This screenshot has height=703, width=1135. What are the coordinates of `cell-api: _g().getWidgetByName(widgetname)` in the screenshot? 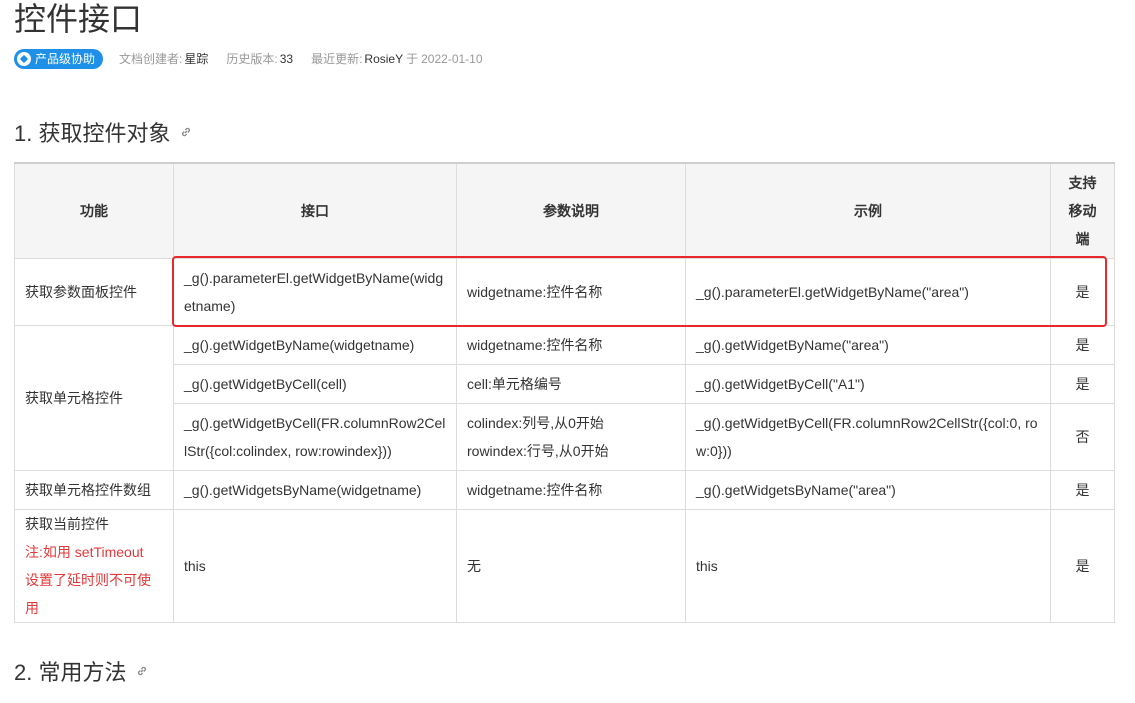 It's located at (315, 344).